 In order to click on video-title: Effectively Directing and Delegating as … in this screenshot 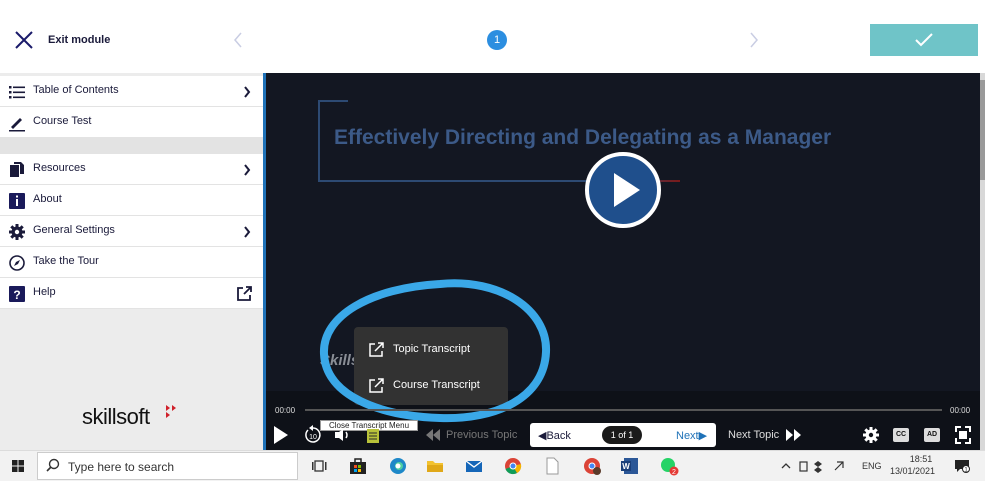, I will do `click(583, 137)`.